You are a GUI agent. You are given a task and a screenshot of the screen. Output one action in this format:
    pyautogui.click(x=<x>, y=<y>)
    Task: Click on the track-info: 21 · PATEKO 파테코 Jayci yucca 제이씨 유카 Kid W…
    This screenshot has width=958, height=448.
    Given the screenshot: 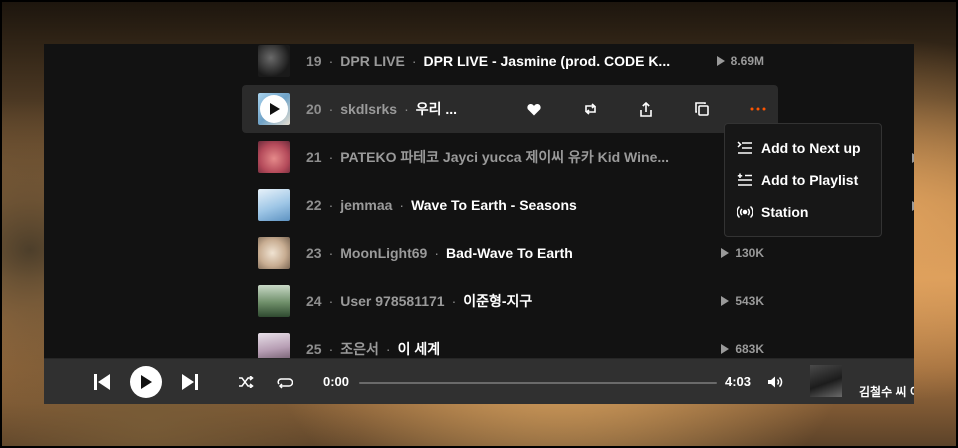 What is the action you would take?
    pyautogui.click(x=542, y=157)
    